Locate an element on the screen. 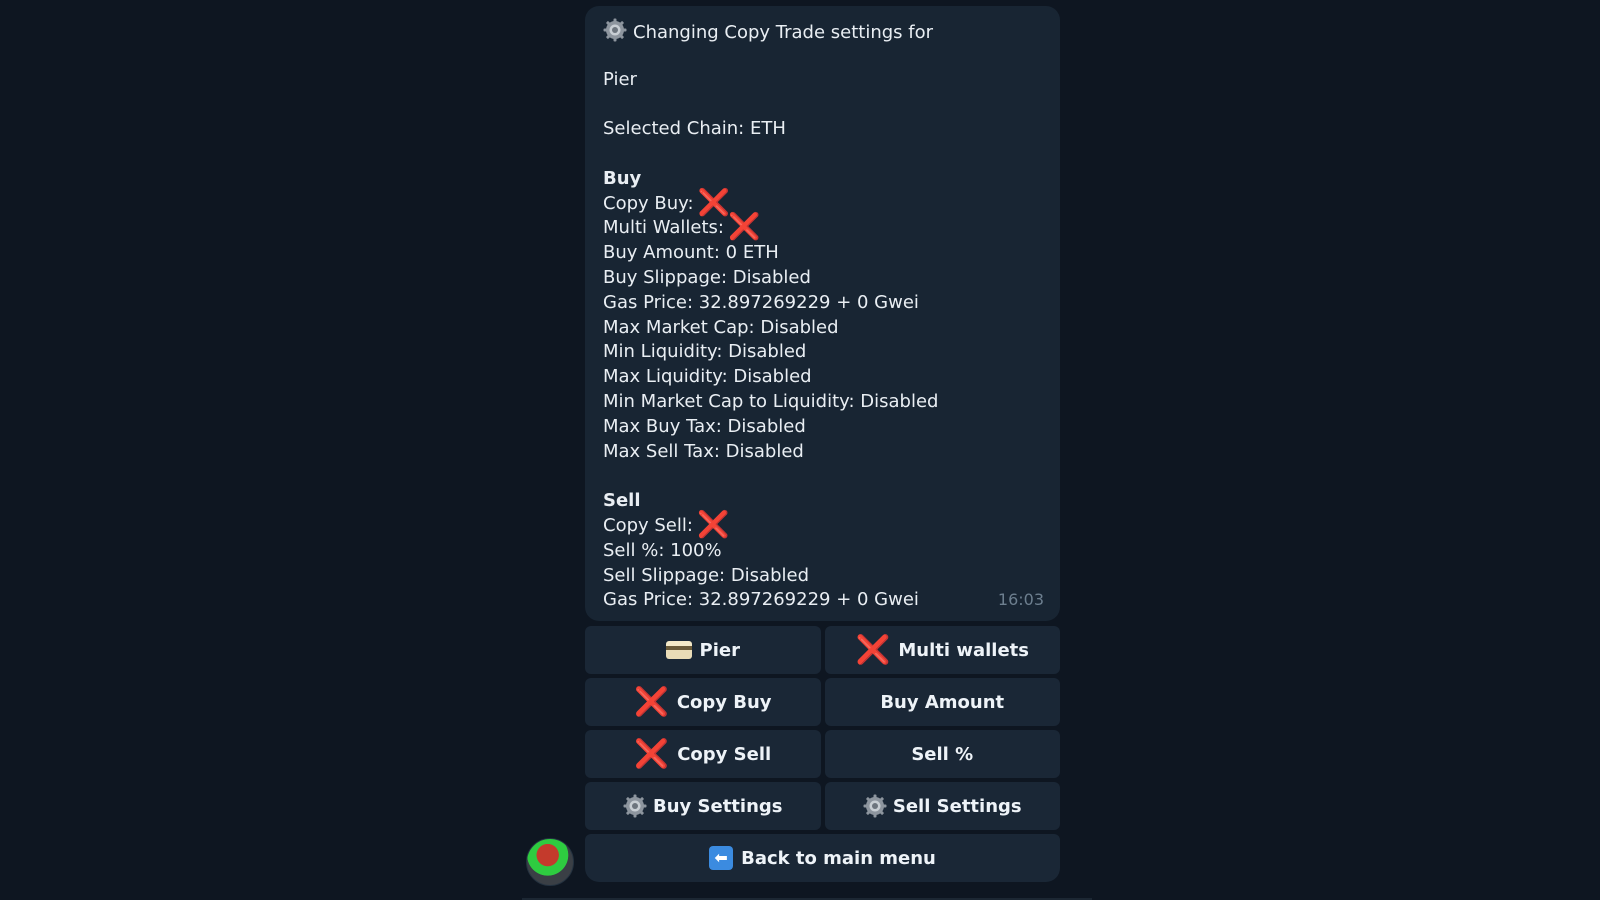 The image size is (1600, 900). credit-card-icon is located at coordinates (678, 650).